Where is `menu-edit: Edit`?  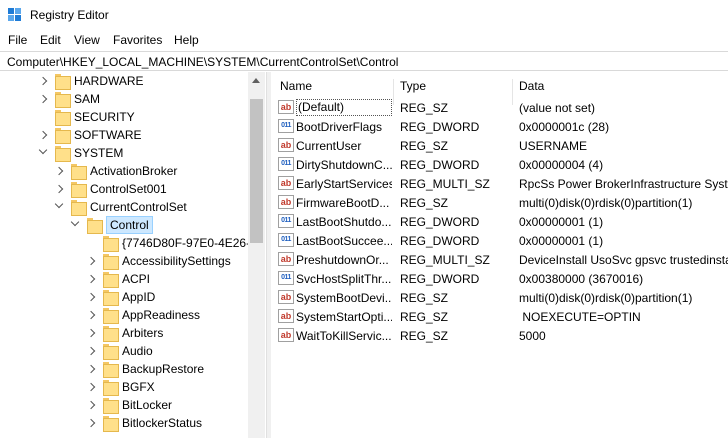 menu-edit: Edit is located at coordinates (50, 40).